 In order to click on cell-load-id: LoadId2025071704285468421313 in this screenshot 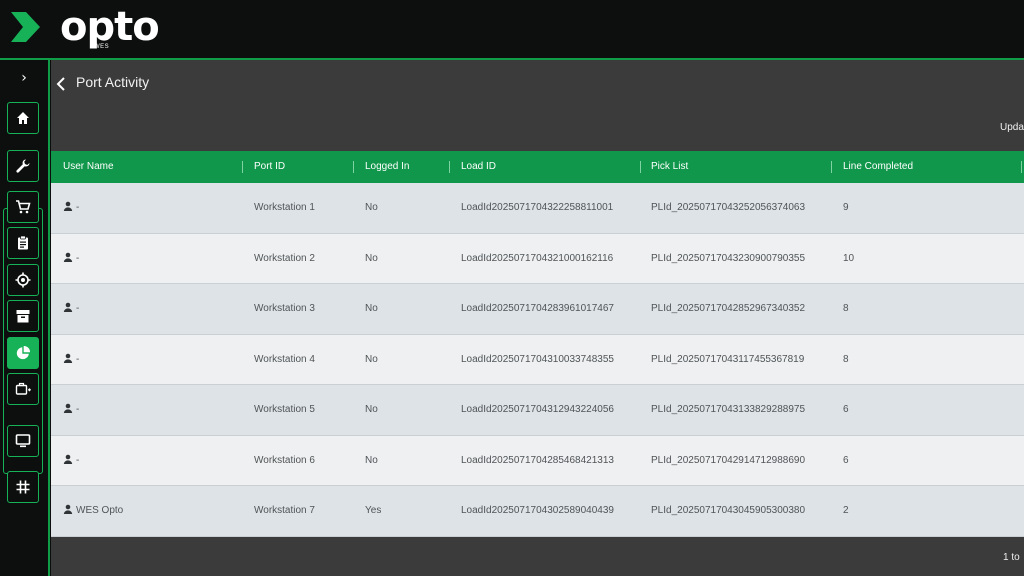, I will do `click(537, 460)`.